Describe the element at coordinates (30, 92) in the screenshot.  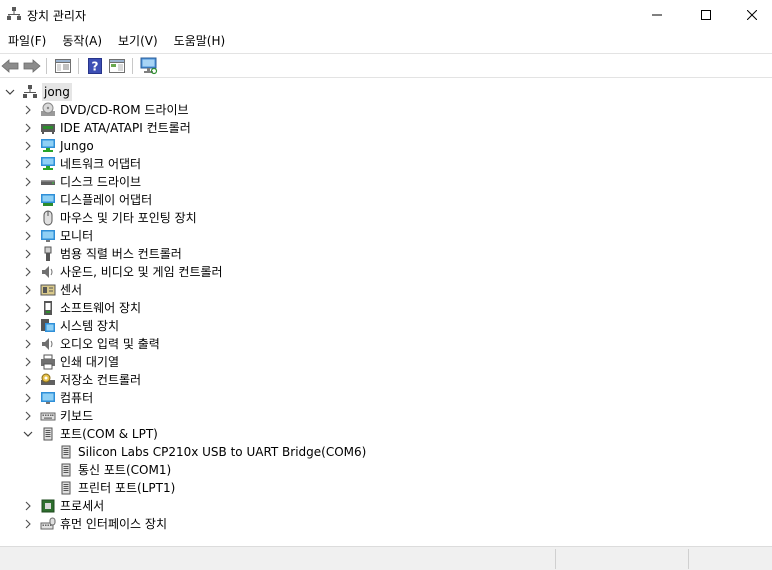
I see `computer-network-icon` at that location.